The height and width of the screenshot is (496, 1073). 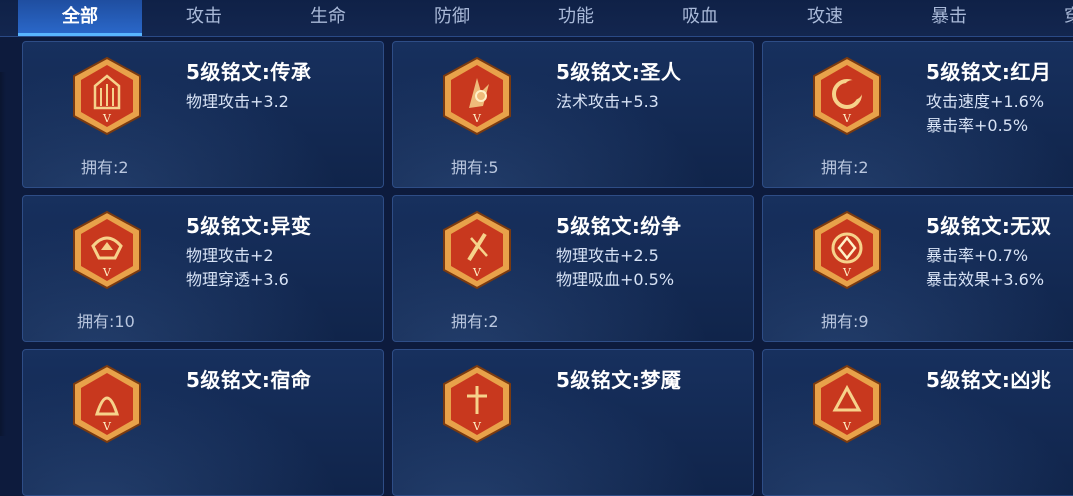 What do you see at coordinates (989, 226) in the screenshot?
I see `inscription-name: 5级铭文:无双` at bounding box center [989, 226].